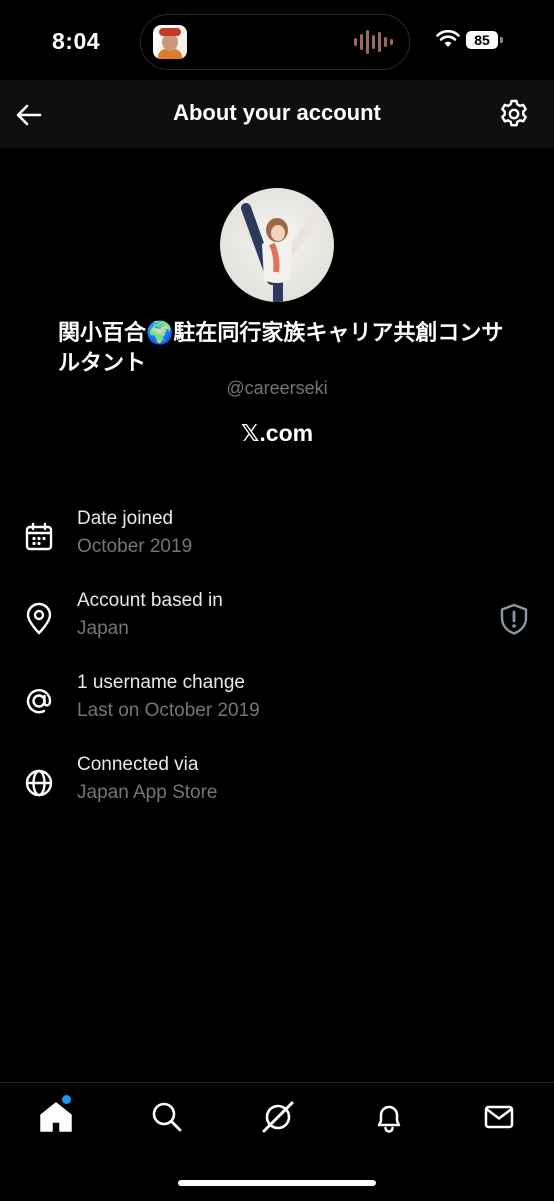 The width and height of the screenshot is (554, 1201). I want to click on waveform-icon, so click(373, 42).